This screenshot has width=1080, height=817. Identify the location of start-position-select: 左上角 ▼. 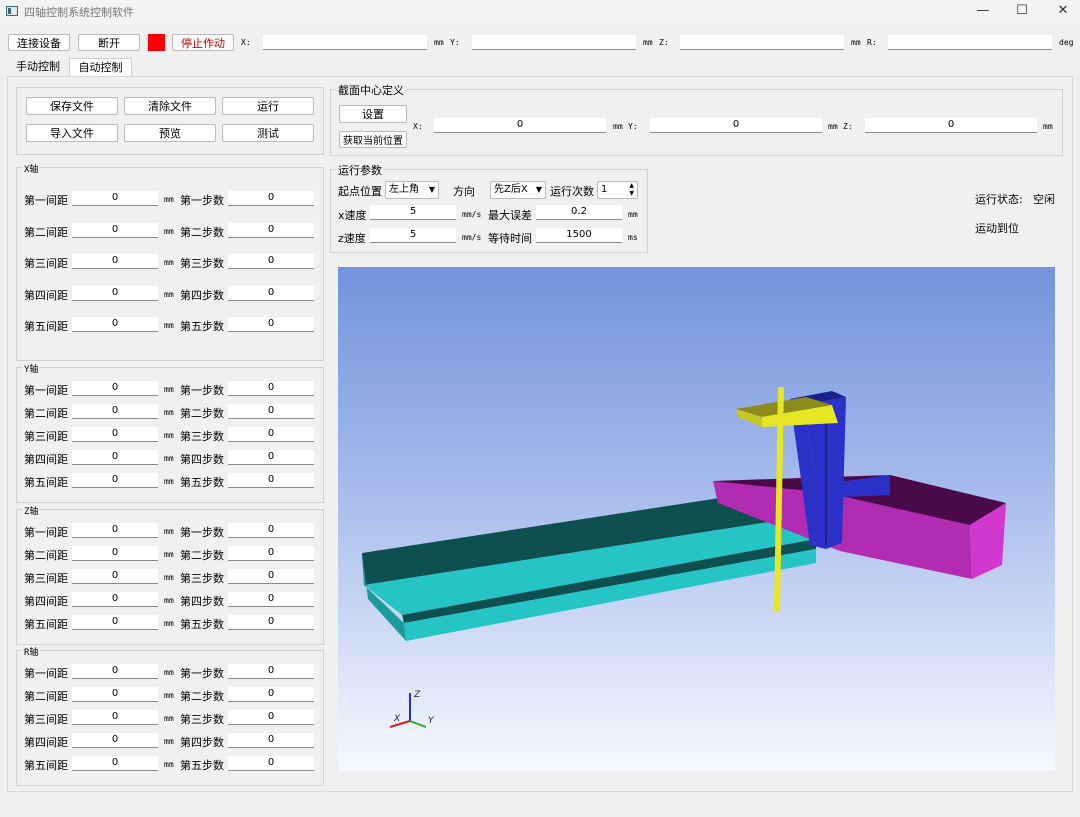
(412, 190).